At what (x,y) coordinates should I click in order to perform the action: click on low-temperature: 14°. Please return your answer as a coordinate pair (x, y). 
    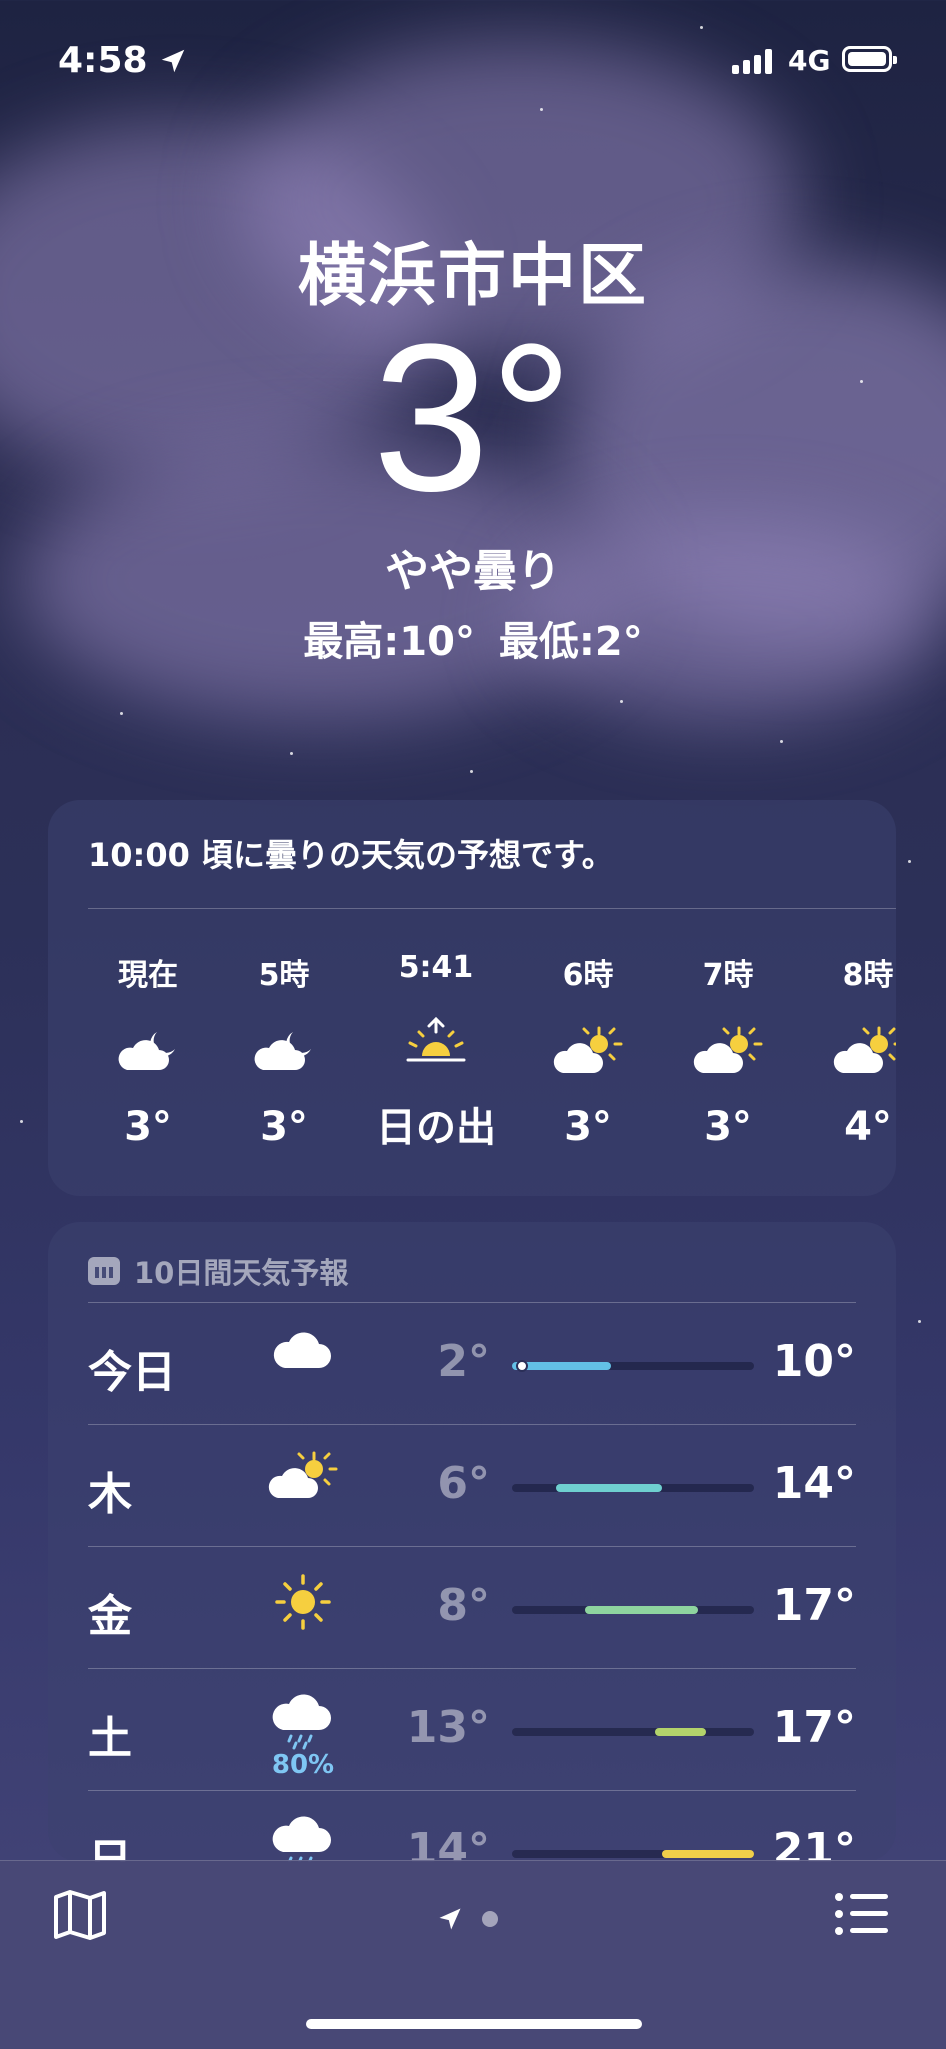
    Looking at the image, I should click on (448, 1843).